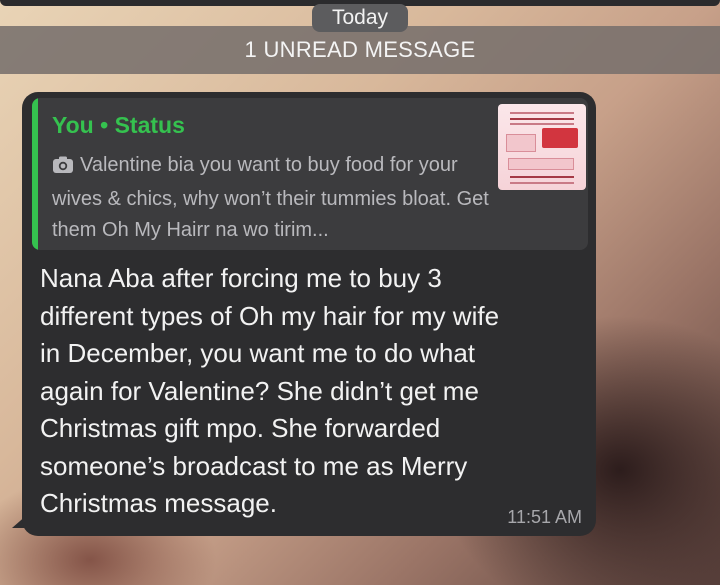 The width and height of the screenshot is (720, 585). I want to click on date-separator: Today, so click(360, 18).